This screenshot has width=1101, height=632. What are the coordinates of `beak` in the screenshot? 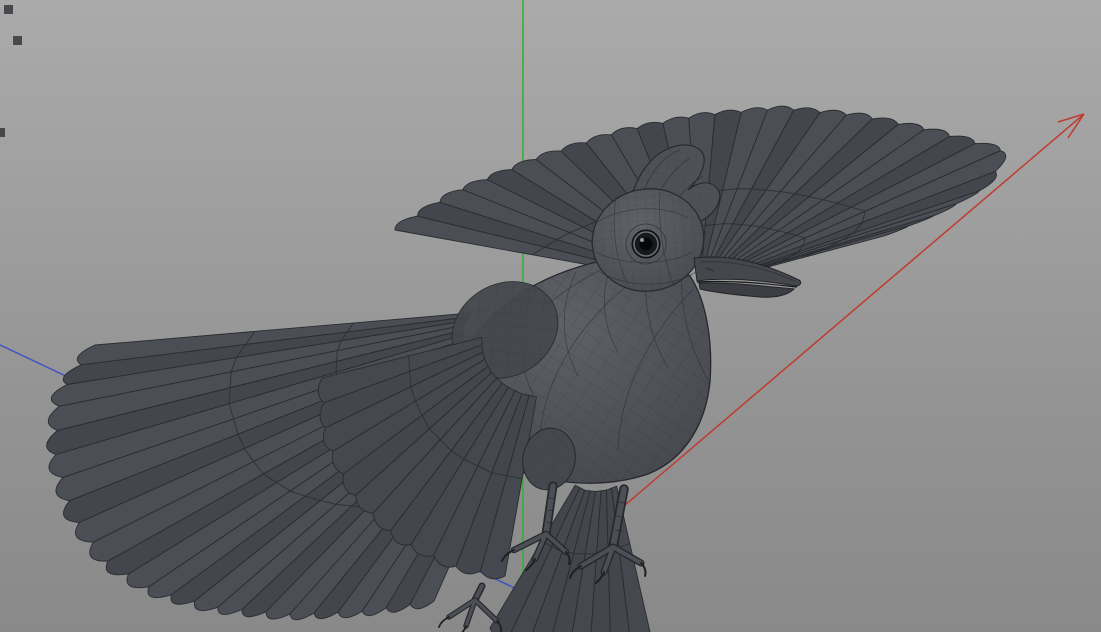 It's located at (747, 277).